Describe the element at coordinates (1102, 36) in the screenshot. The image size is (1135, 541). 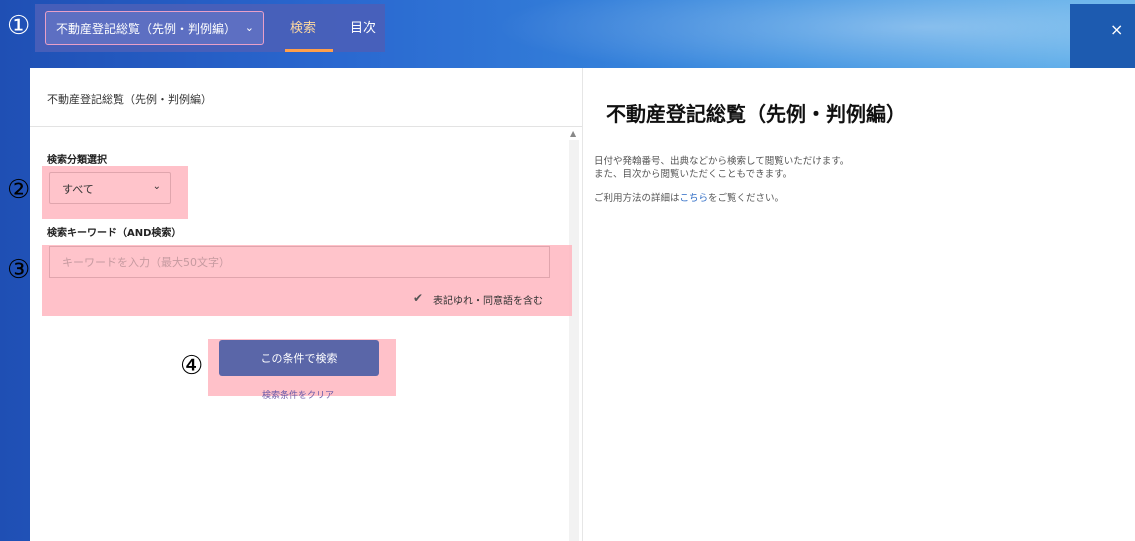
I see `close-button` at that location.